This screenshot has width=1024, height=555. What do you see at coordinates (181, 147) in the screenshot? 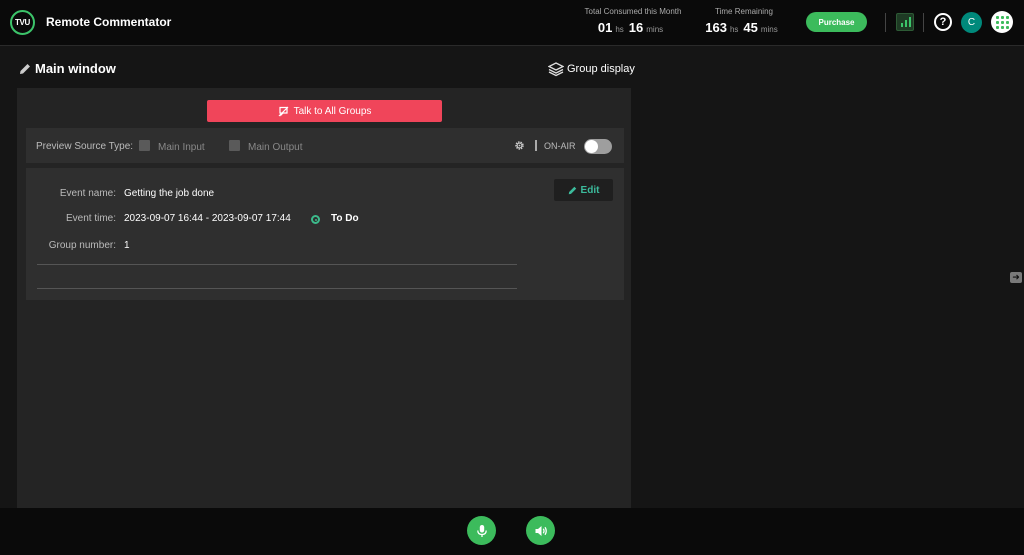
I see `main-input-label: Main Input` at bounding box center [181, 147].